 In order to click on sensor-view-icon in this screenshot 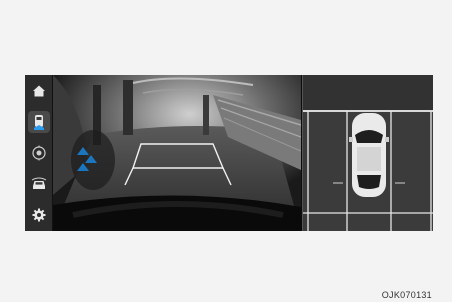, I will do `click(38, 153)`.